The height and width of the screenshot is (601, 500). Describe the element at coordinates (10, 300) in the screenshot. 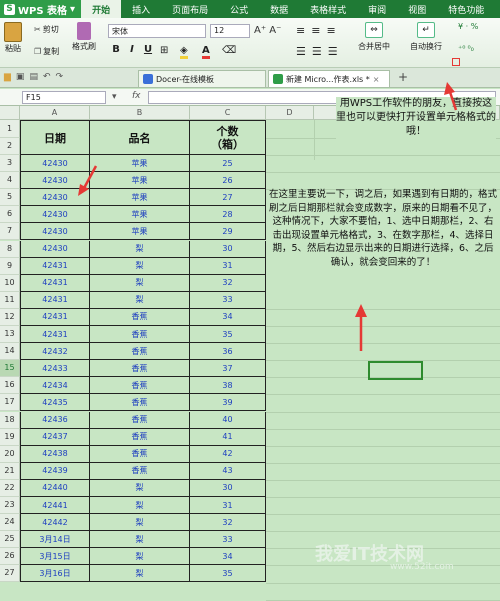

I see `row-header: 11` at that location.